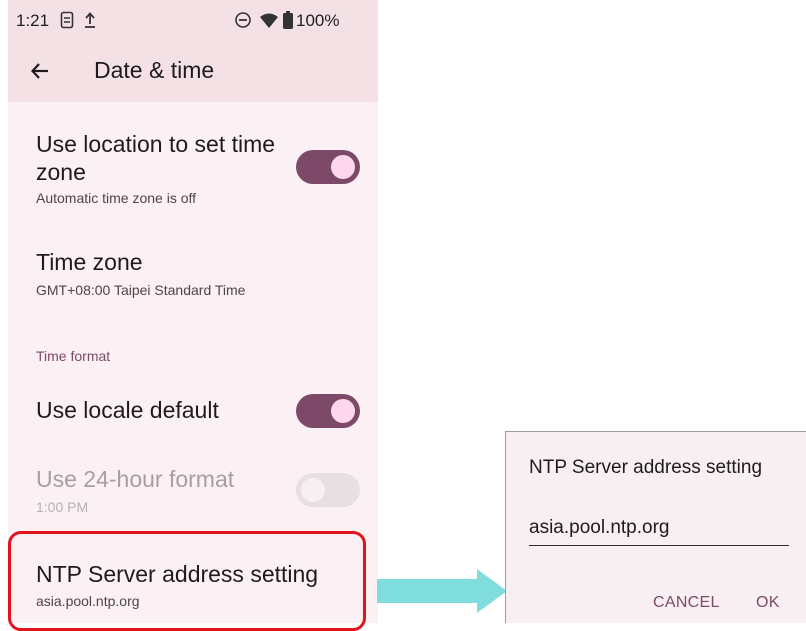 Image resolution: width=806 pixels, height=631 pixels. I want to click on 24-hour-toggle, so click(328, 490).